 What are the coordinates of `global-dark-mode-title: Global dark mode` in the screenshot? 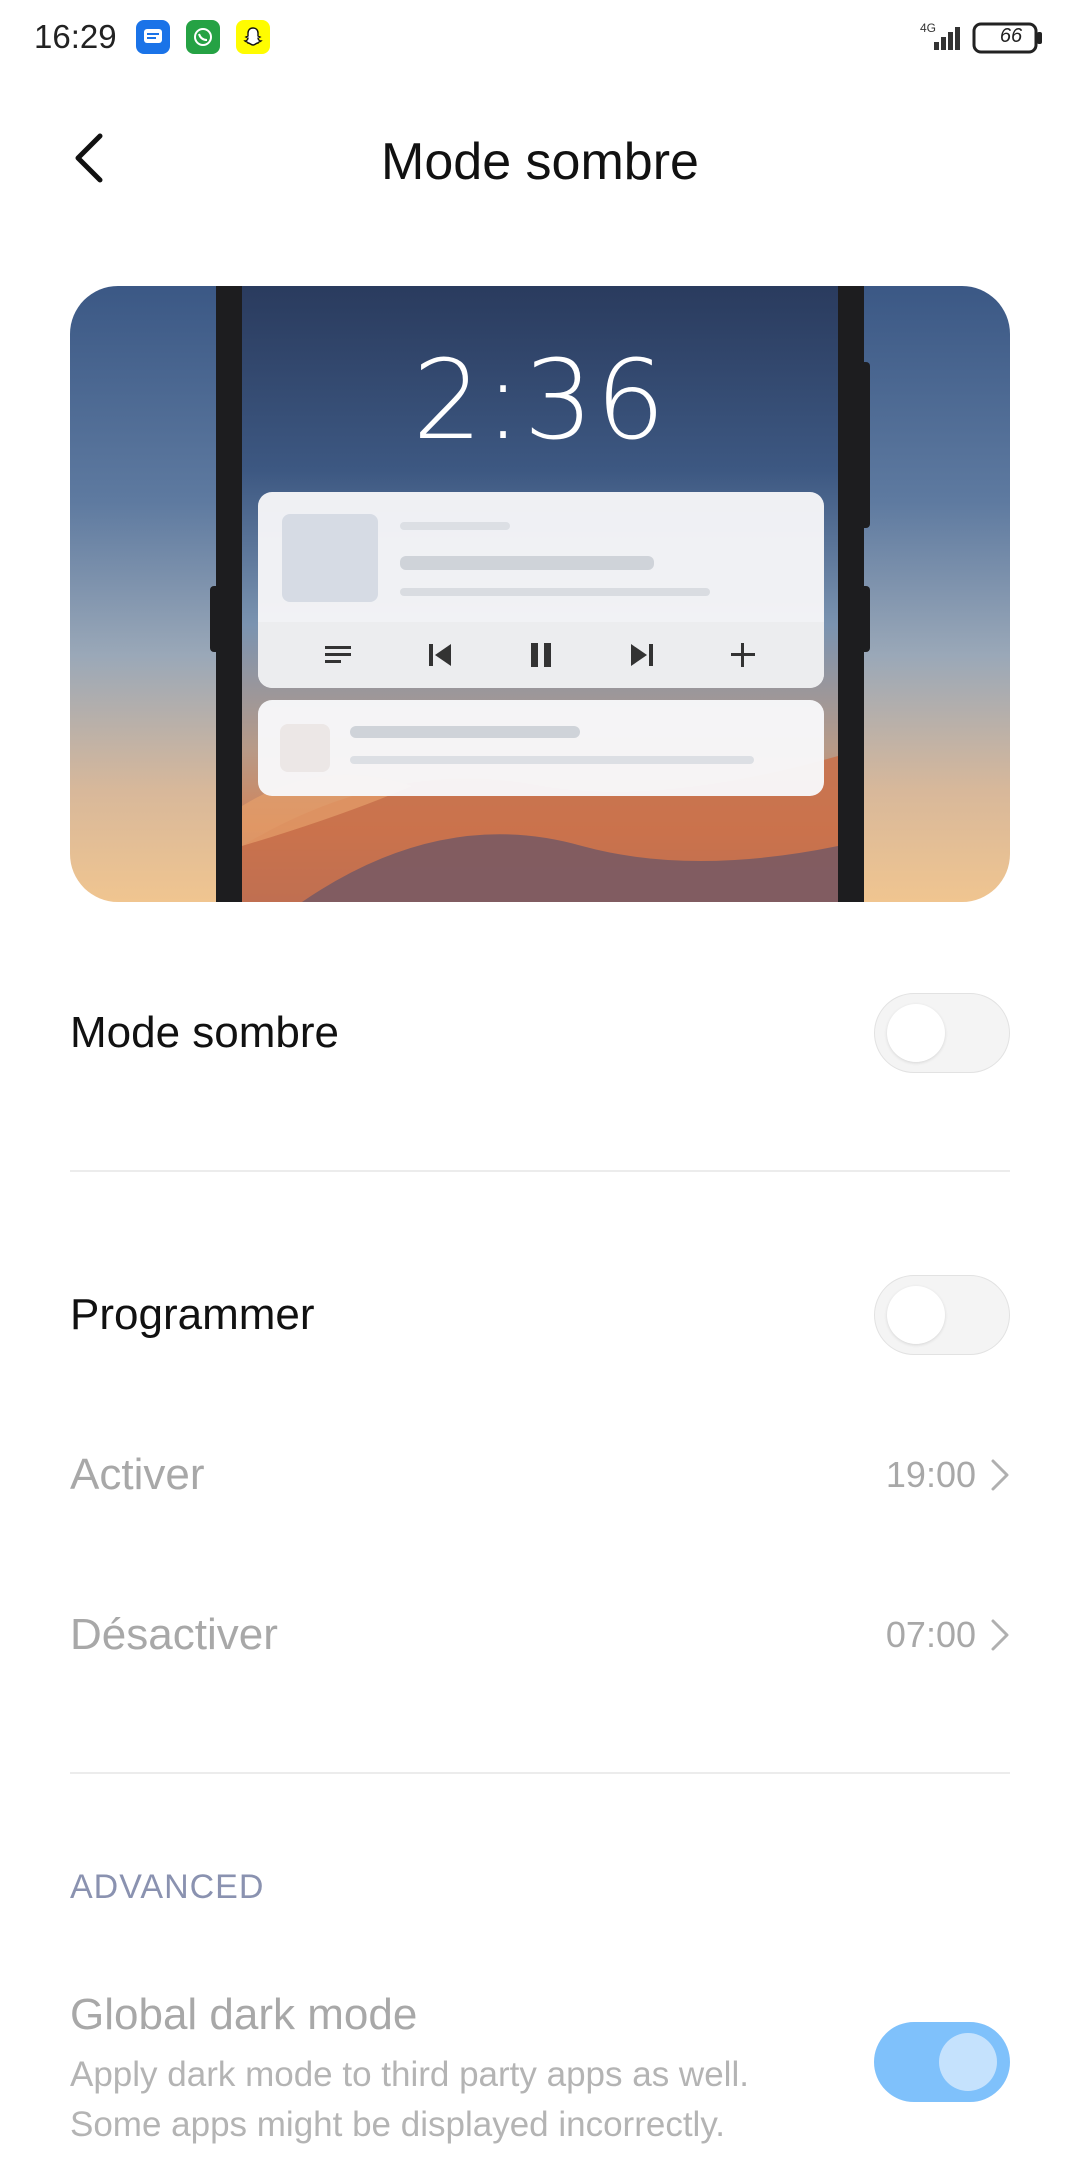 It's located at (244, 2014).